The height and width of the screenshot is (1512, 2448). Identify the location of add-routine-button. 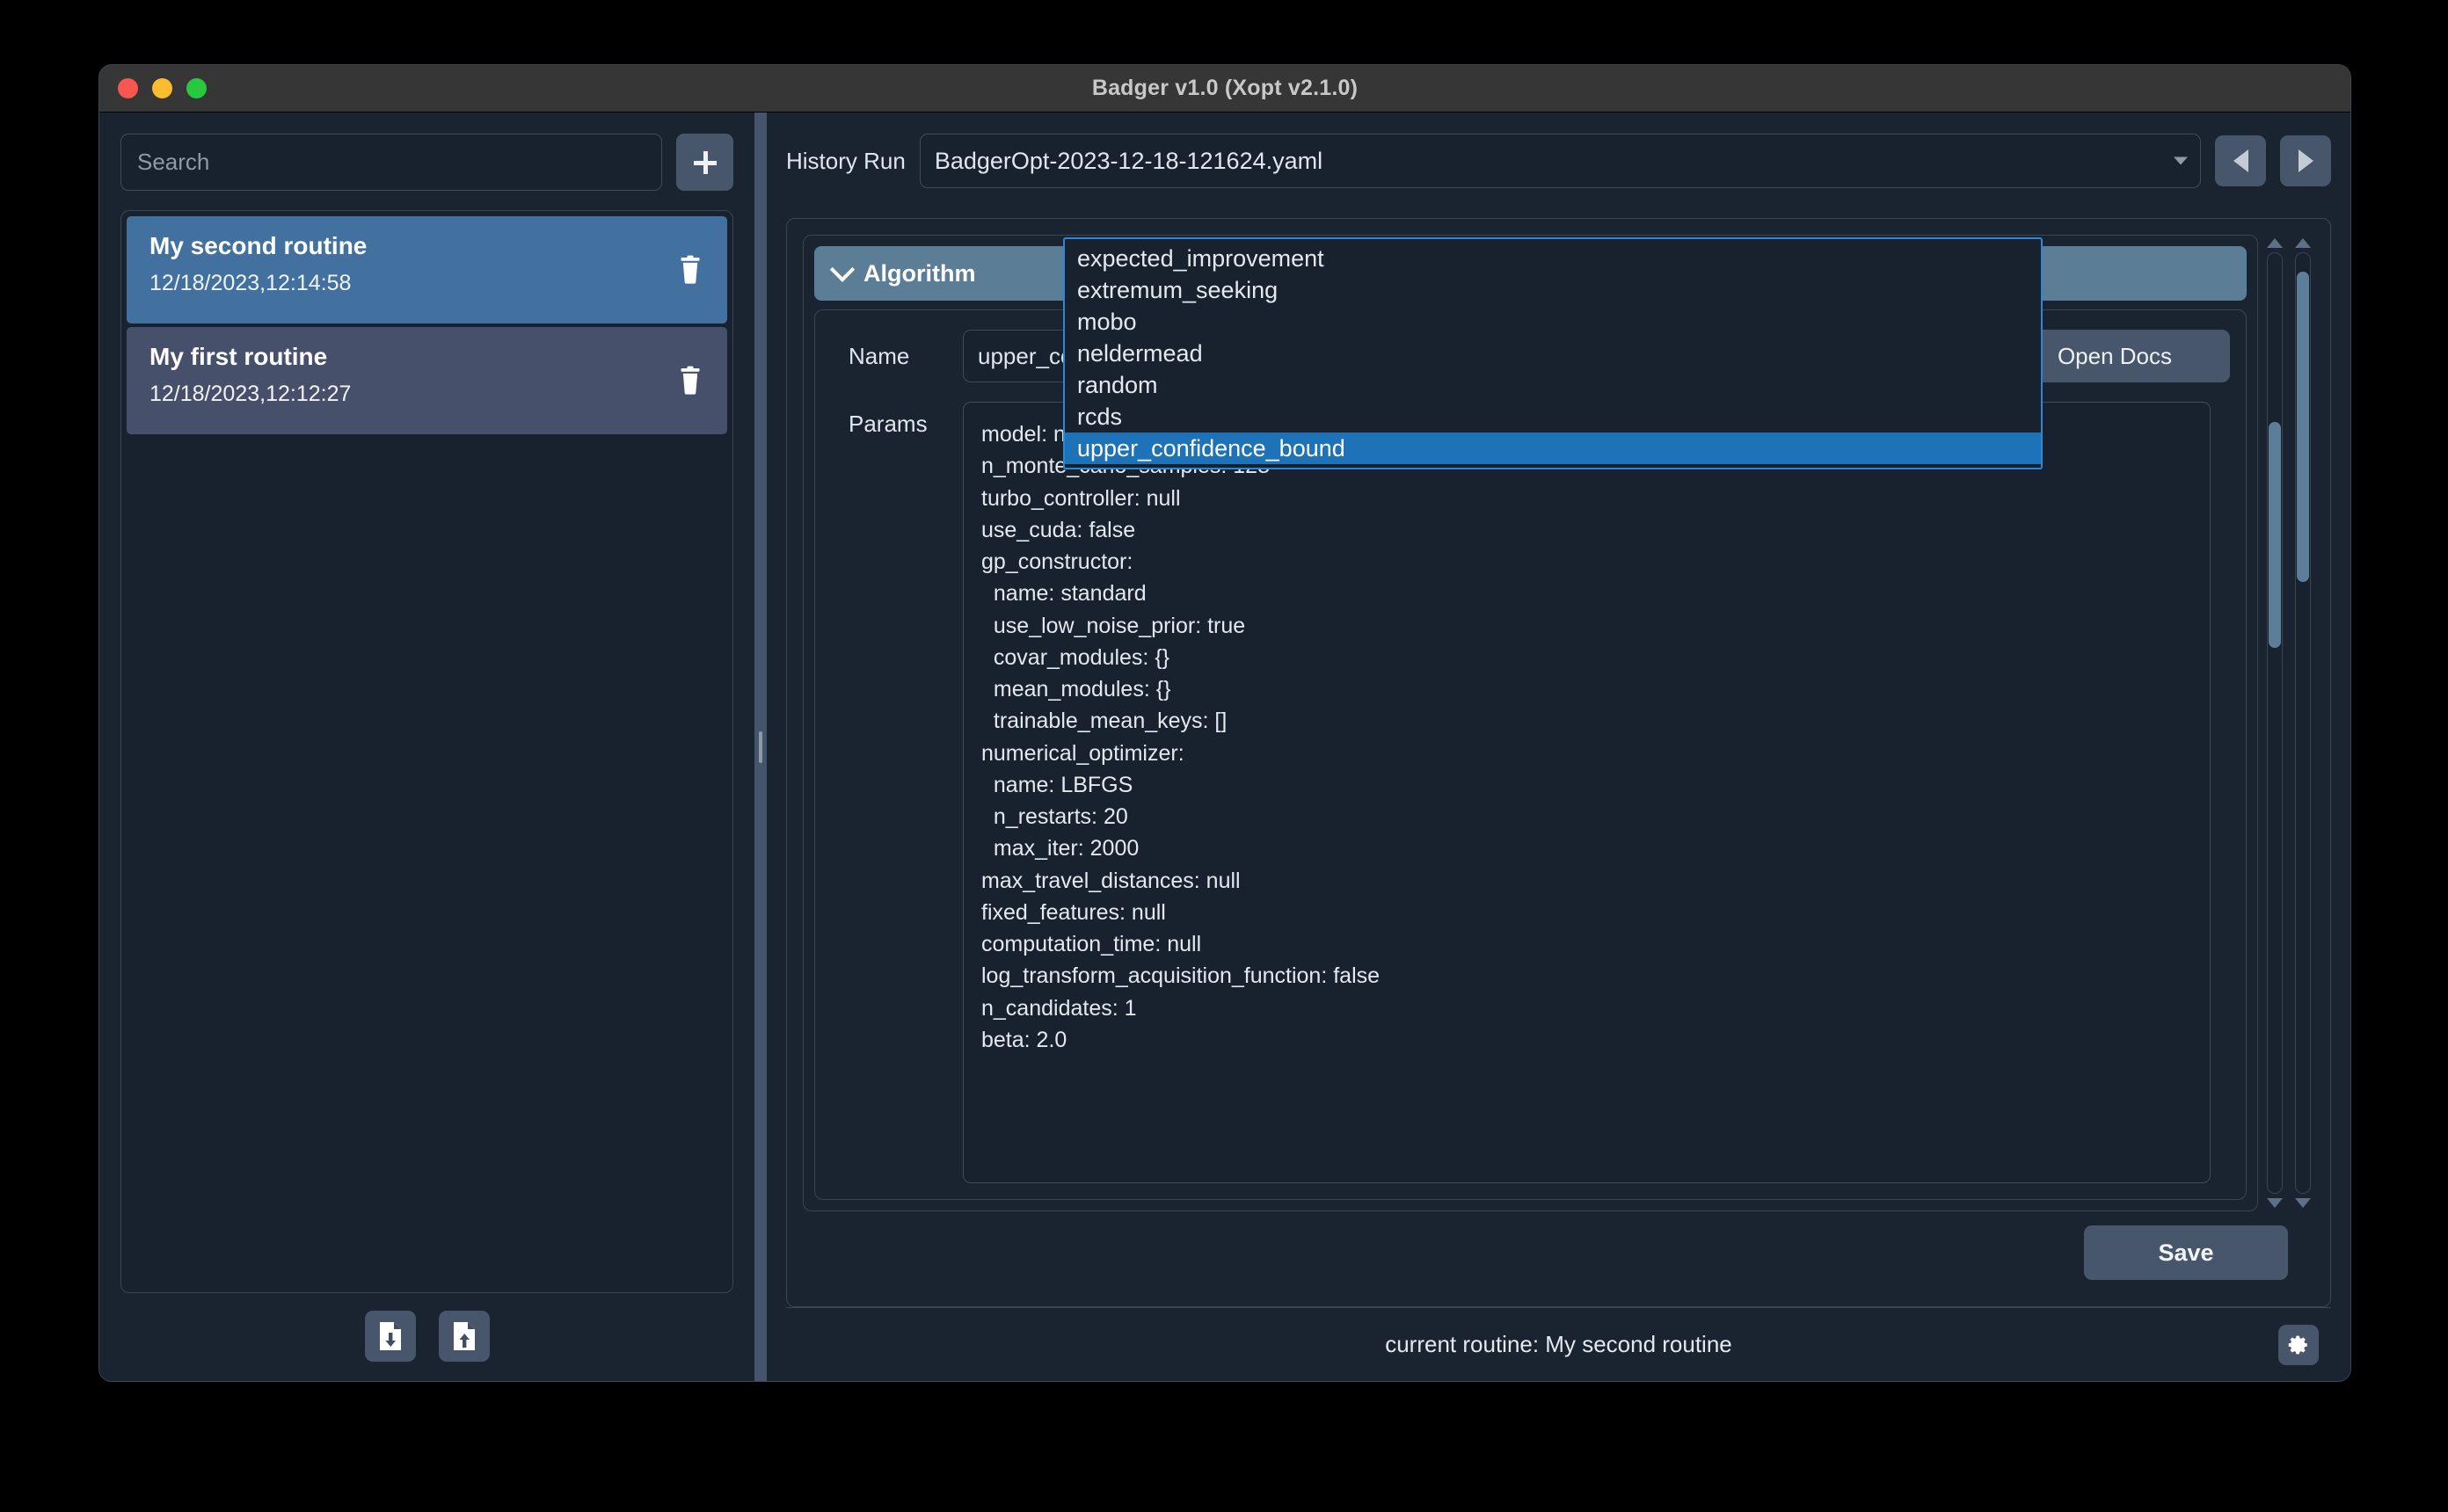
(704, 163).